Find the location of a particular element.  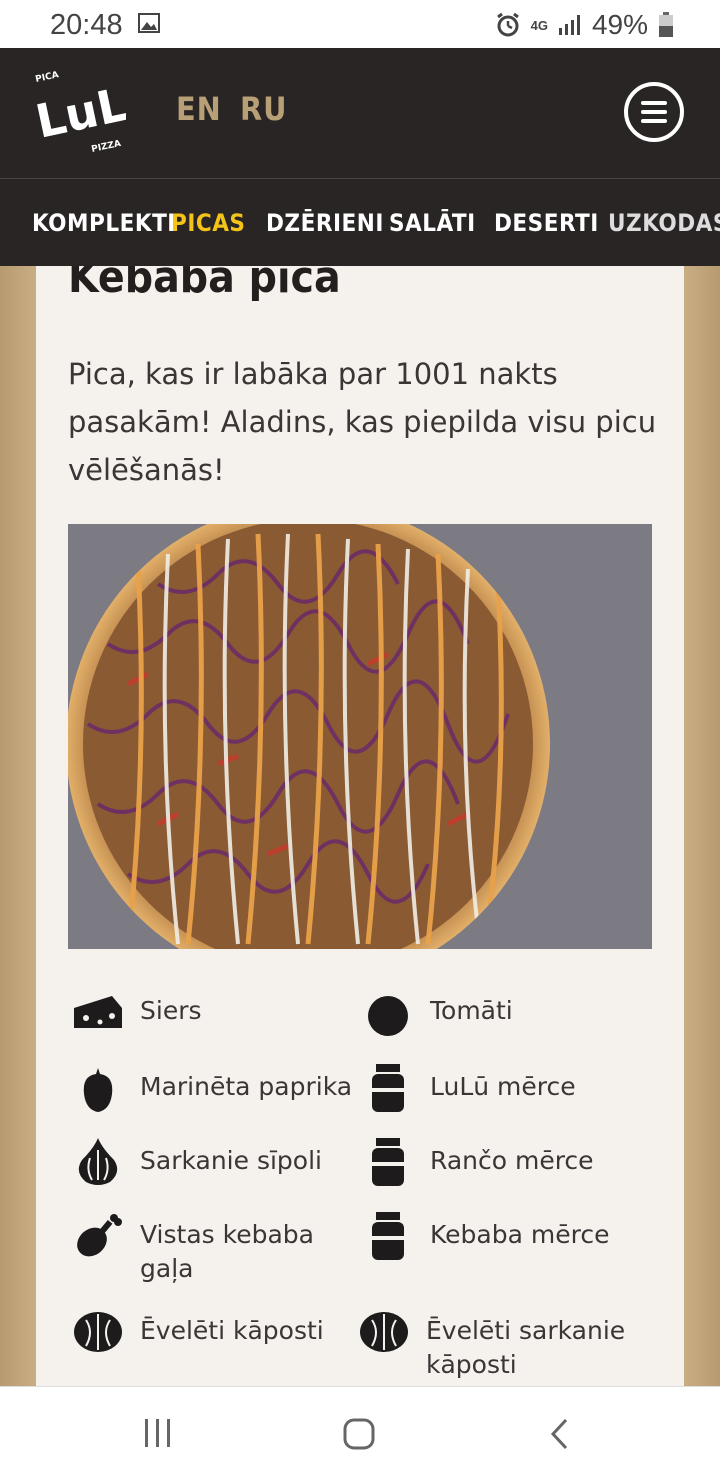

ingredient-item: Rančo mērce is located at coordinates (478, 1162).